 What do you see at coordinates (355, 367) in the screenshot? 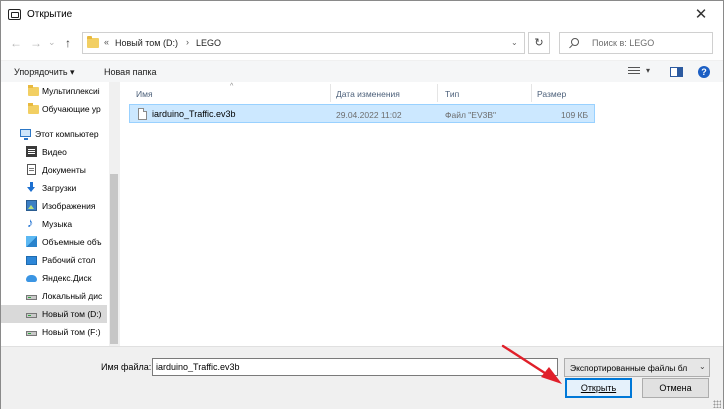
I see `filename-input` at bounding box center [355, 367].